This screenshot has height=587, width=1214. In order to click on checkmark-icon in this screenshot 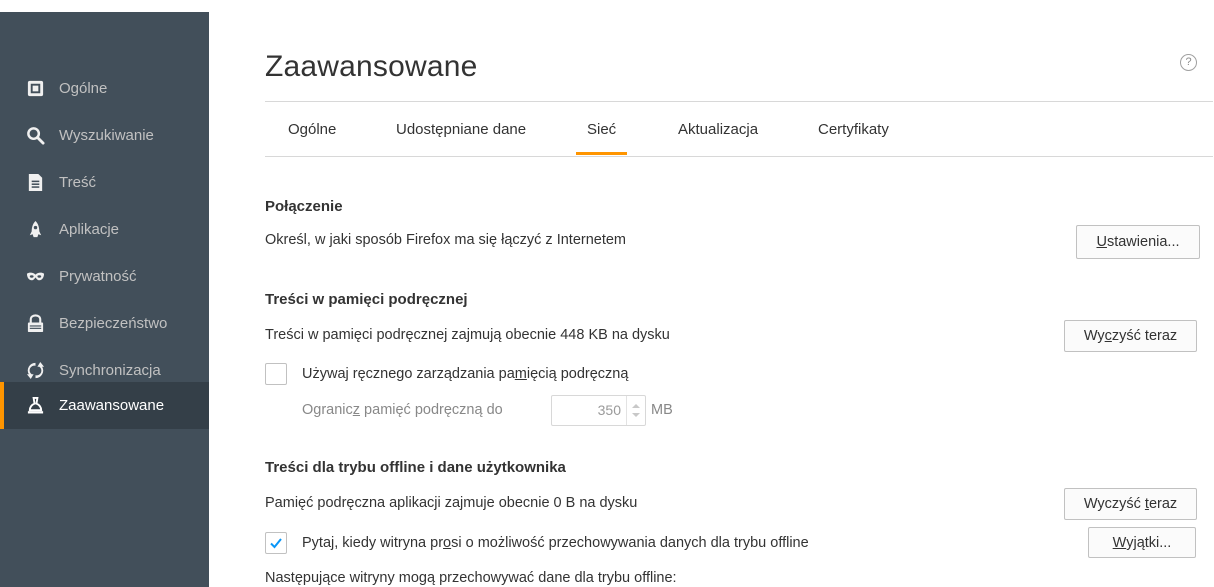, I will do `click(276, 543)`.